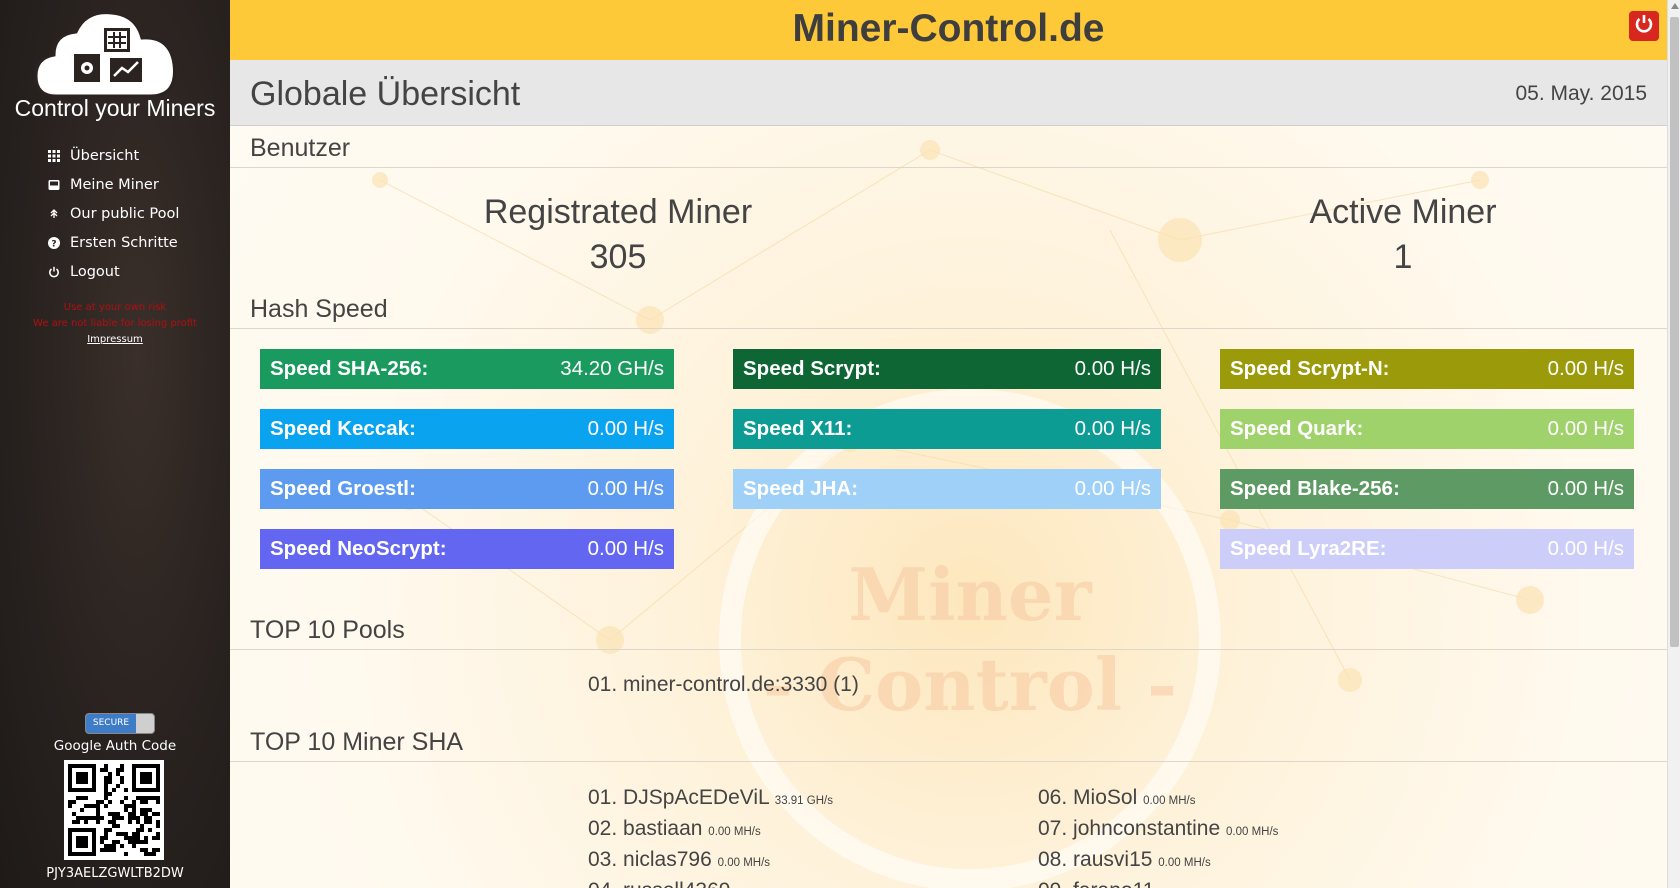 This screenshot has height=888, width=1680. I want to click on speed-name: Speed NeoScrypt:, so click(358, 548).